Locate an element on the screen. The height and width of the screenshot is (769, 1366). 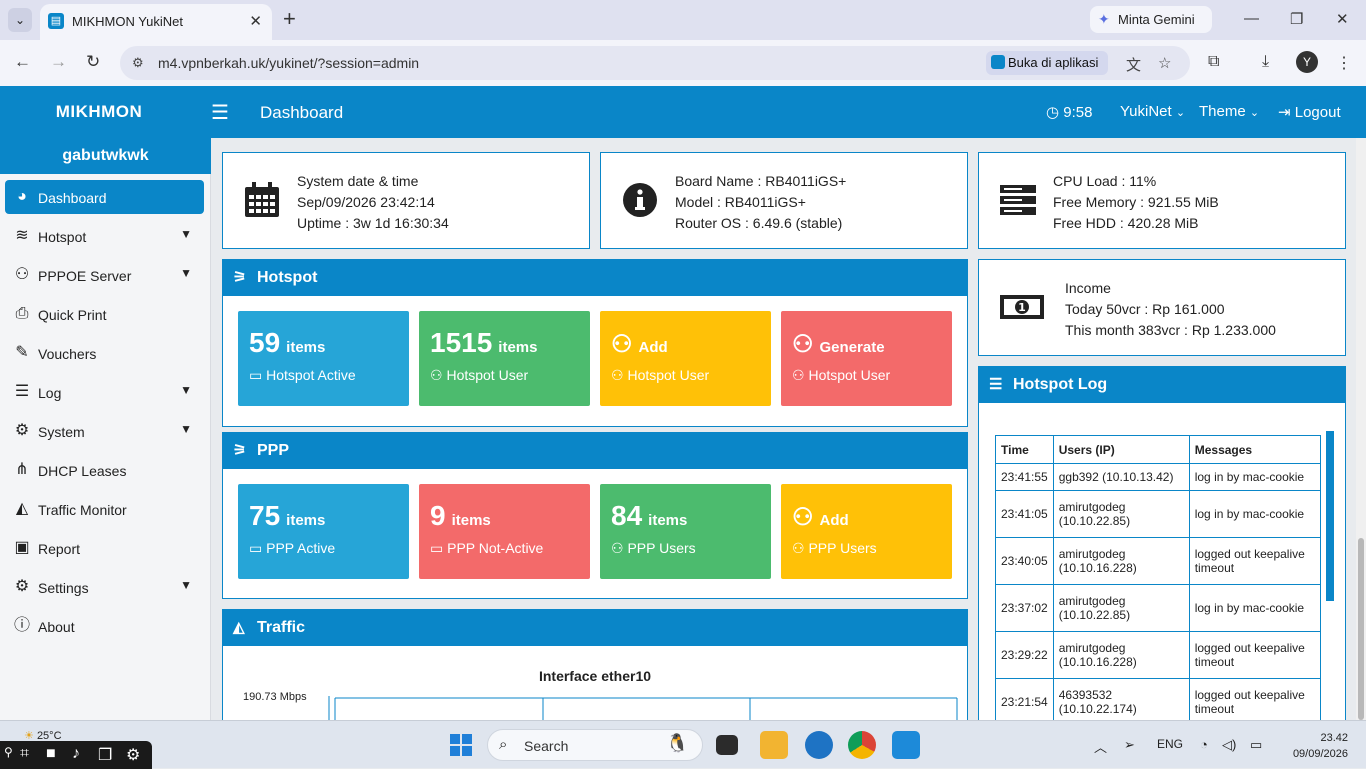
pin-icon: ⚲ is located at coordinates (8, 752).